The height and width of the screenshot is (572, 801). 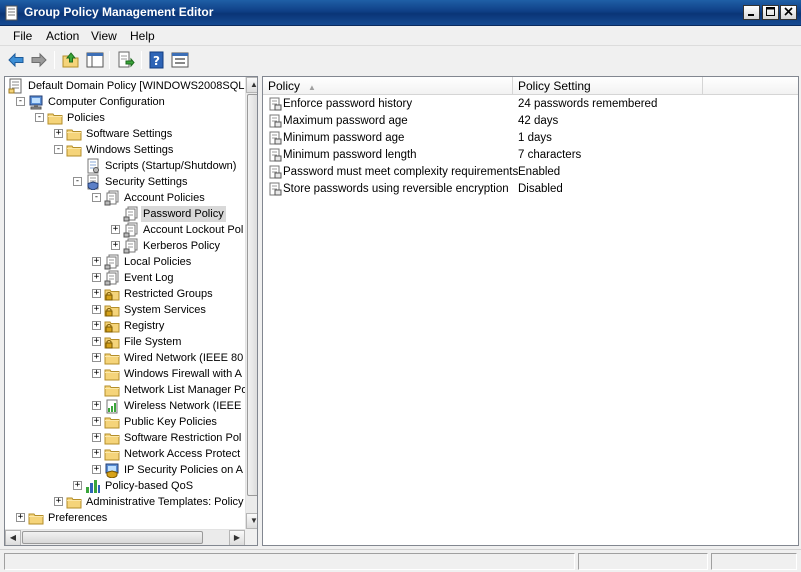 I want to click on tree-vertical-scrollbar: ▲ ▼, so click(x=251, y=303).